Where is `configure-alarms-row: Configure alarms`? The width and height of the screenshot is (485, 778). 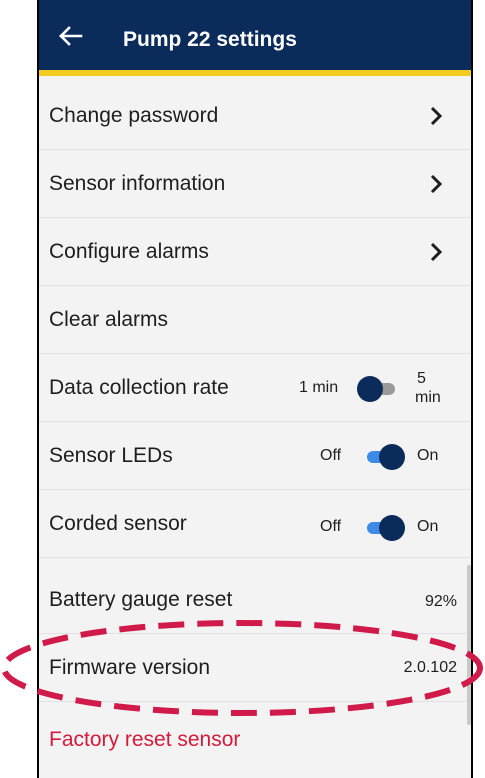 configure-alarms-row: Configure alarms is located at coordinates (255, 252).